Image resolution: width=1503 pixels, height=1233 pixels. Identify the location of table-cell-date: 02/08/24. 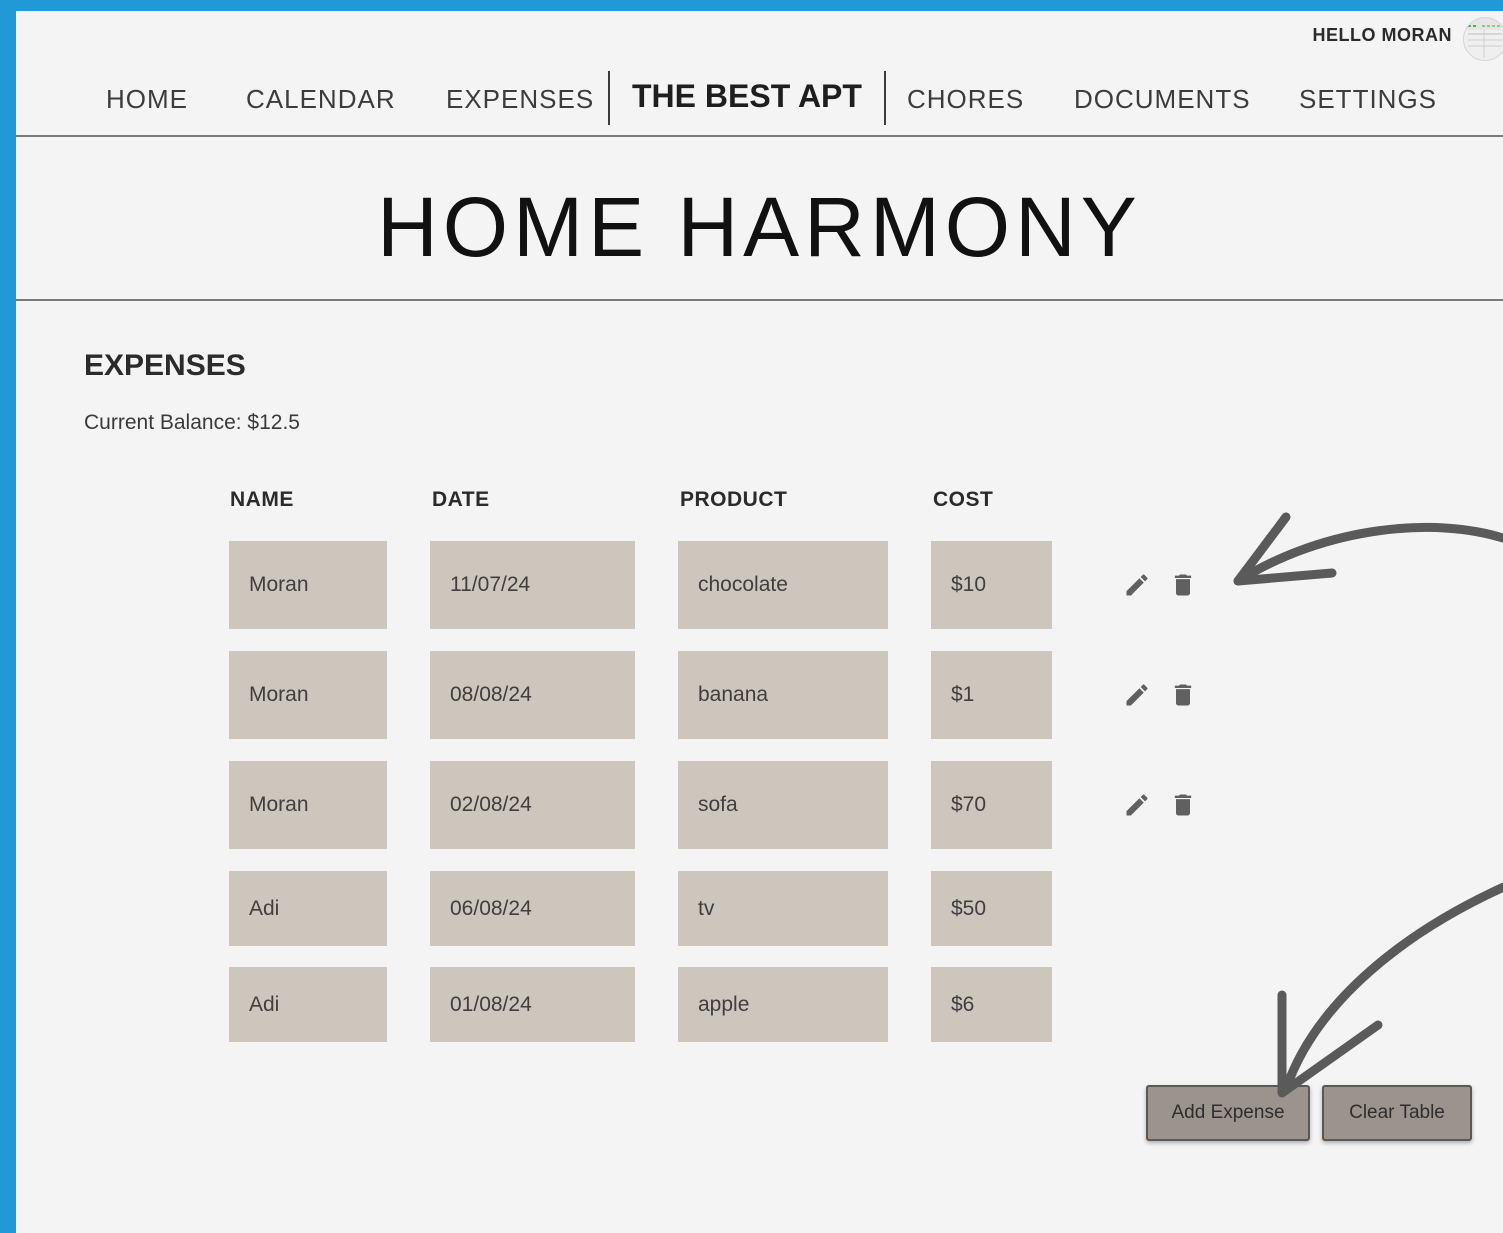
(532, 805).